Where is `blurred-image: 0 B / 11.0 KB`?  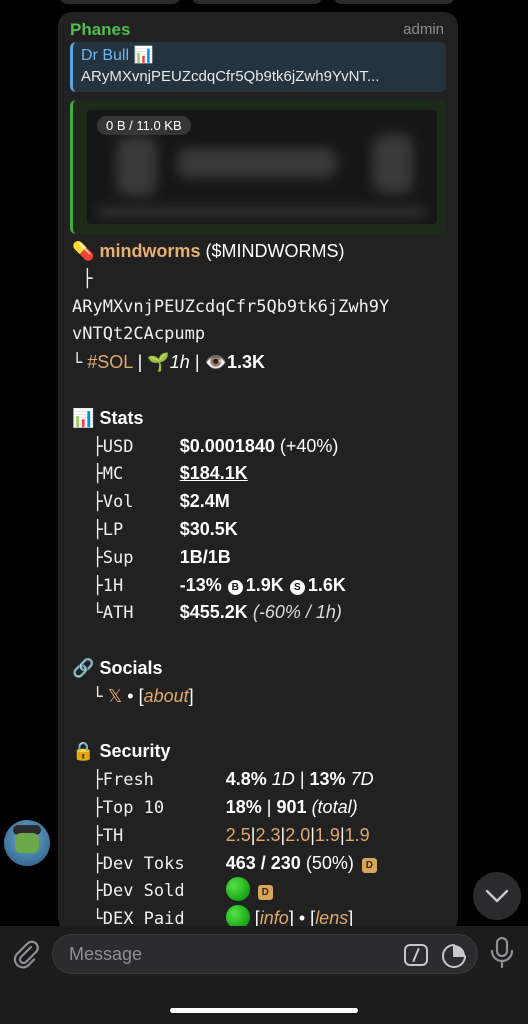 blurred-image: 0 B / 11.0 KB is located at coordinates (262, 167).